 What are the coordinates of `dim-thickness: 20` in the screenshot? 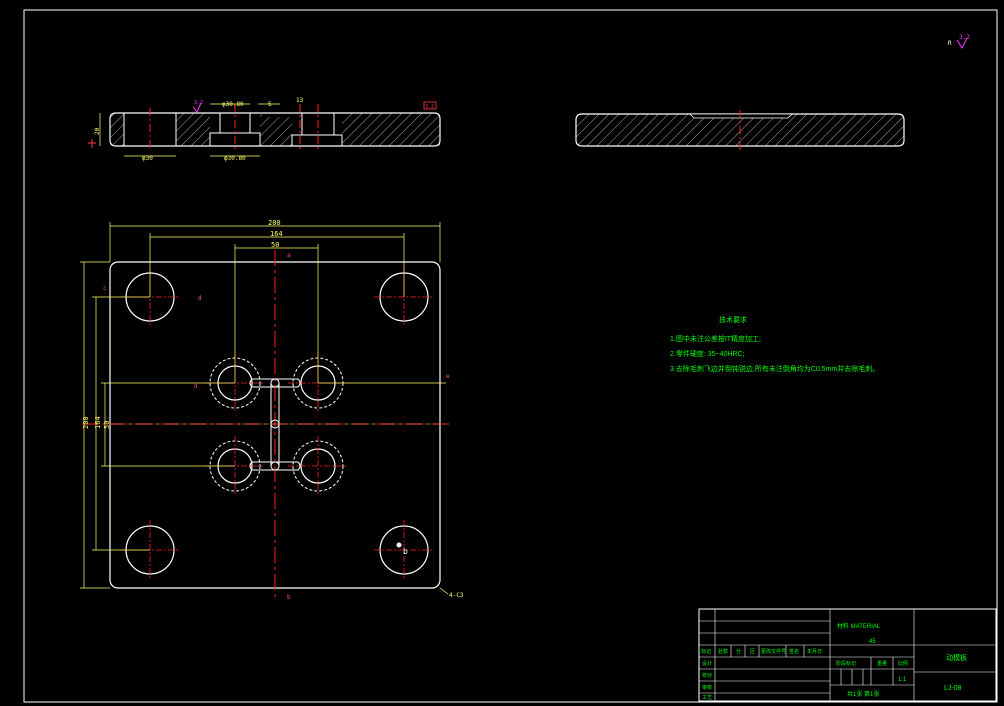 It's located at (97, 131).